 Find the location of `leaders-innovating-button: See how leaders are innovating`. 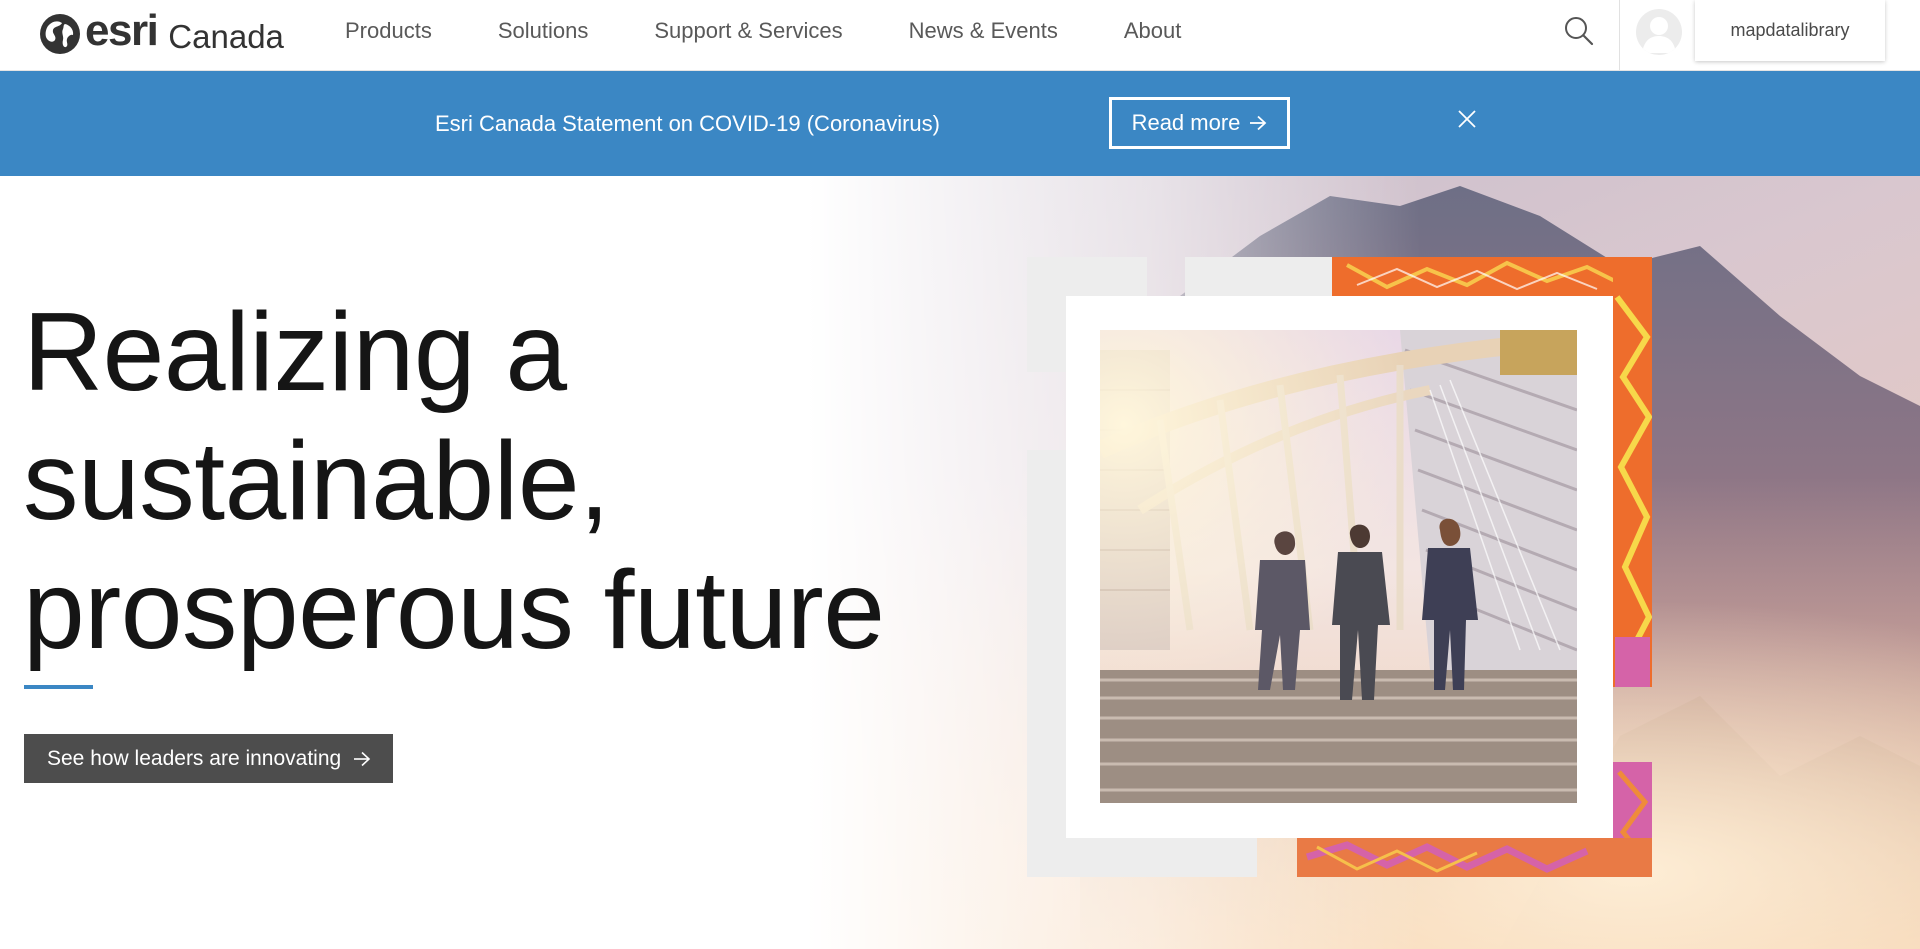

leaders-innovating-button: See how leaders are innovating is located at coordinates (208, 758).